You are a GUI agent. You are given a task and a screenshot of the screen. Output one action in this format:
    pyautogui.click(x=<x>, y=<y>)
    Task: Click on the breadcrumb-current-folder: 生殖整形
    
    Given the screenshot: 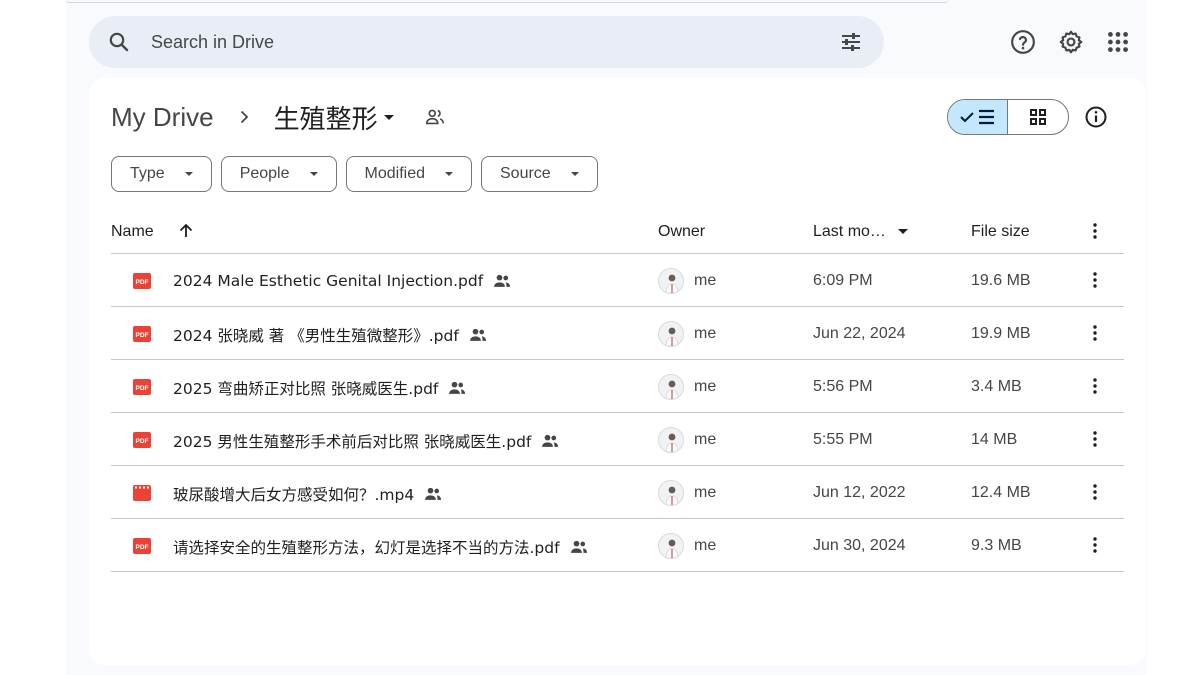 What is the action you would take?
    pyautogui.click(x=326, y=117)
    